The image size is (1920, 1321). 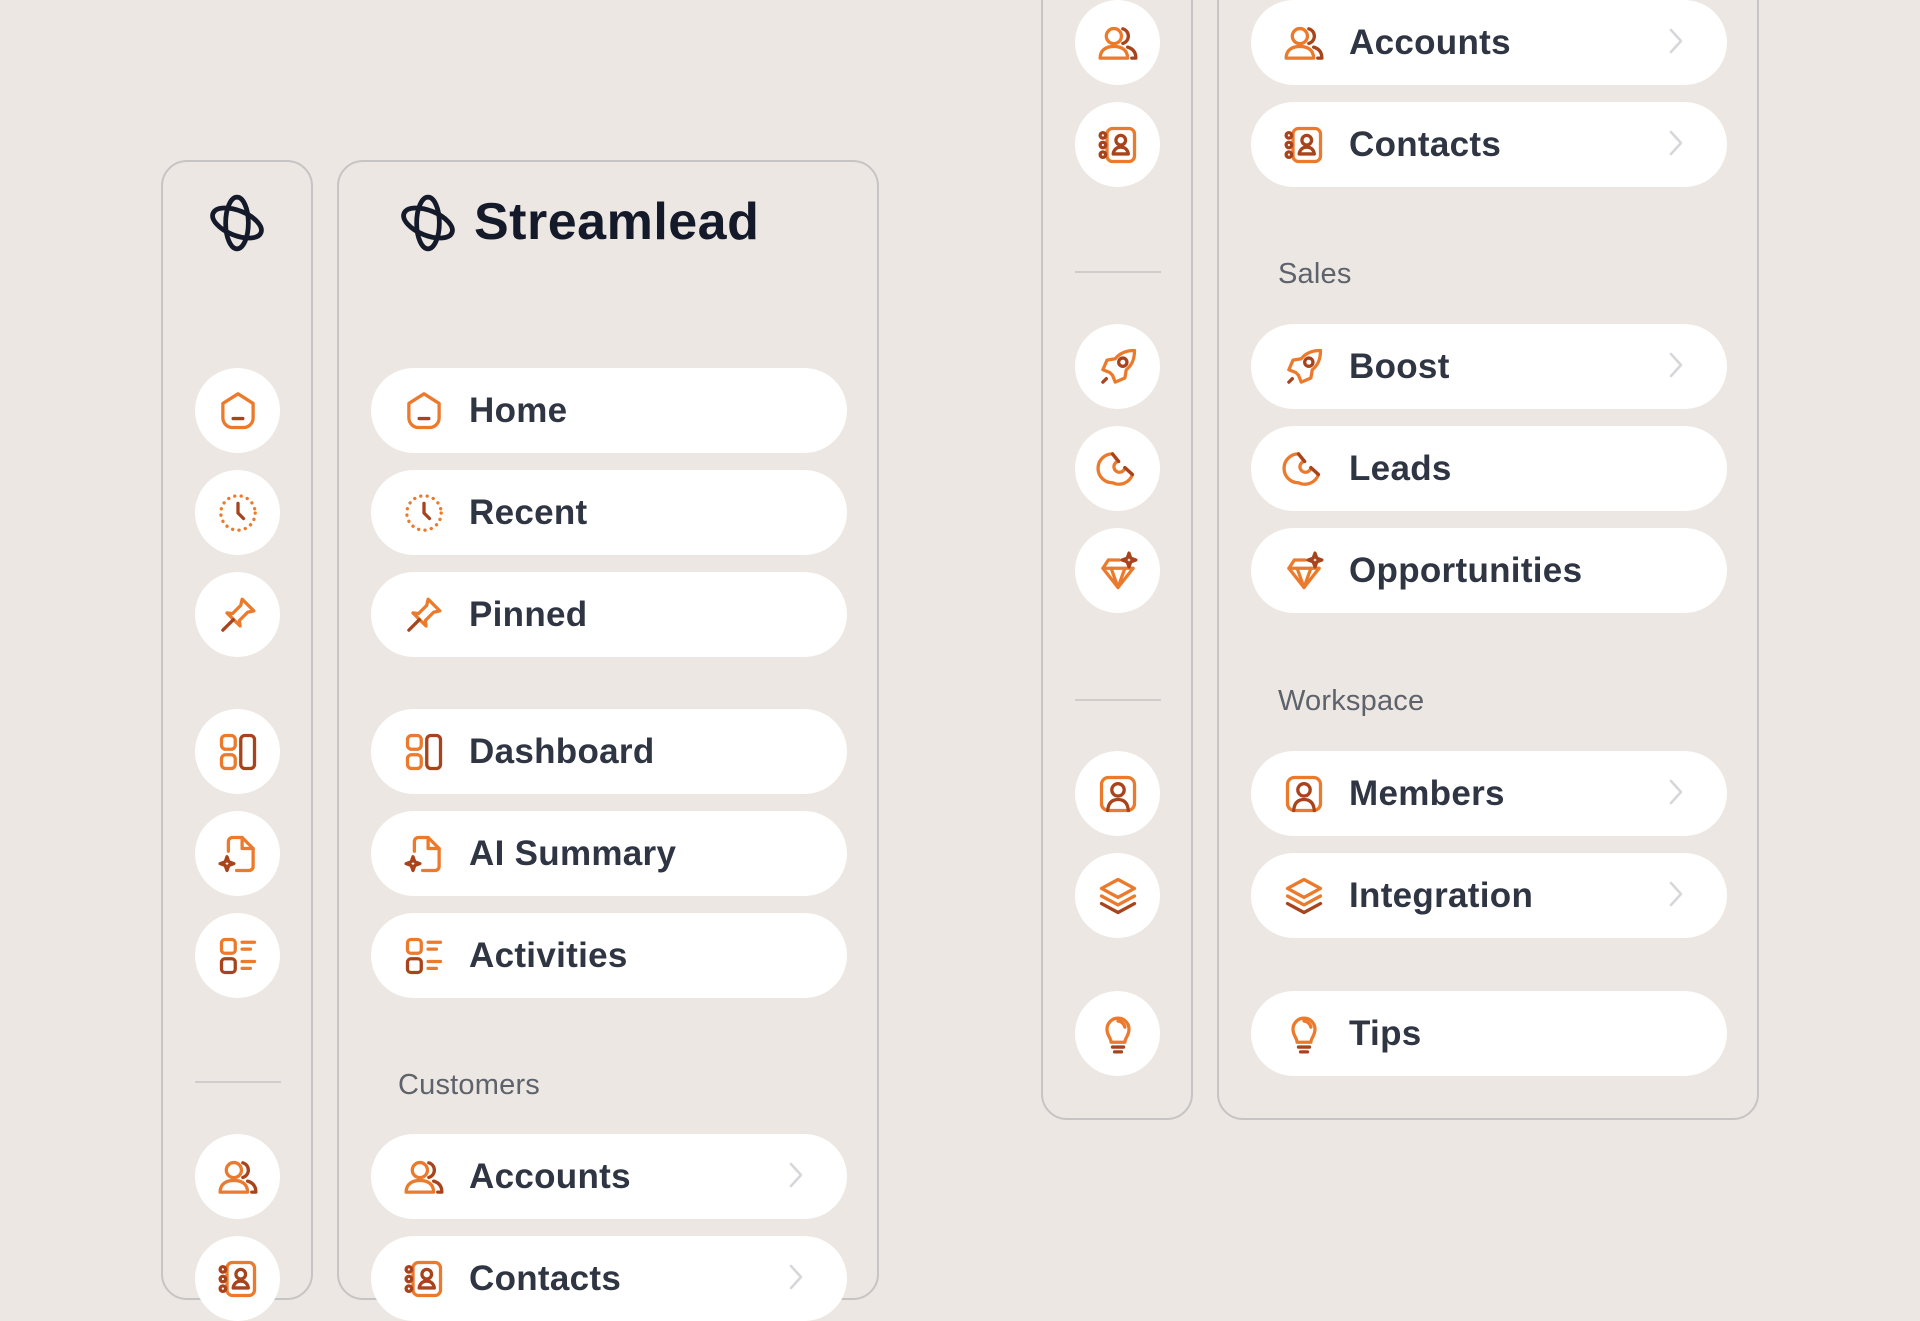 I want to click on rail-tips, so click(x=1117, y=1033).